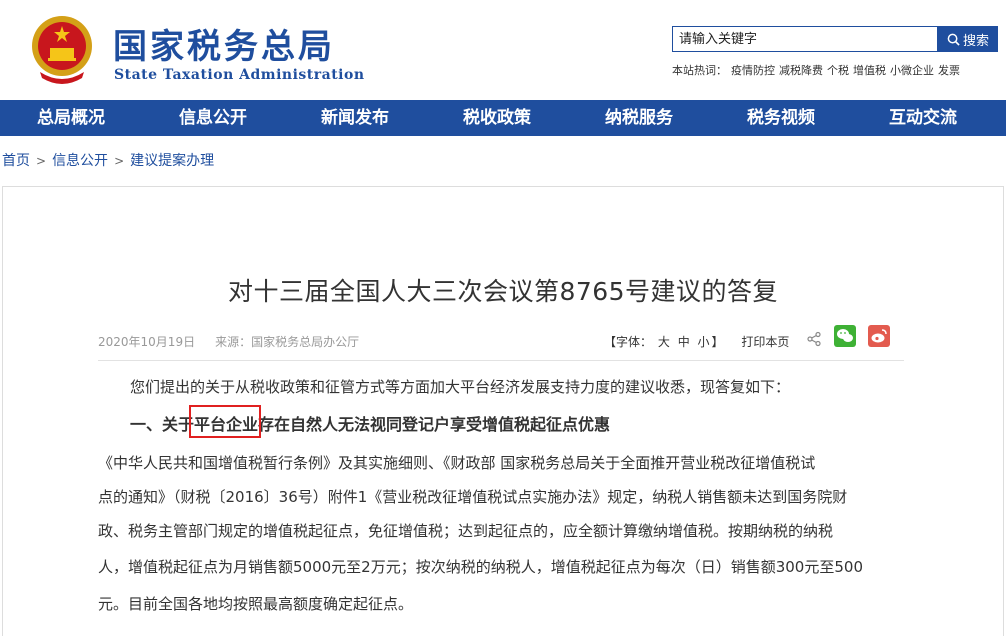  I want to click on breadcrumb-proposal-handling: 建议提案办理, so click(172, 161).